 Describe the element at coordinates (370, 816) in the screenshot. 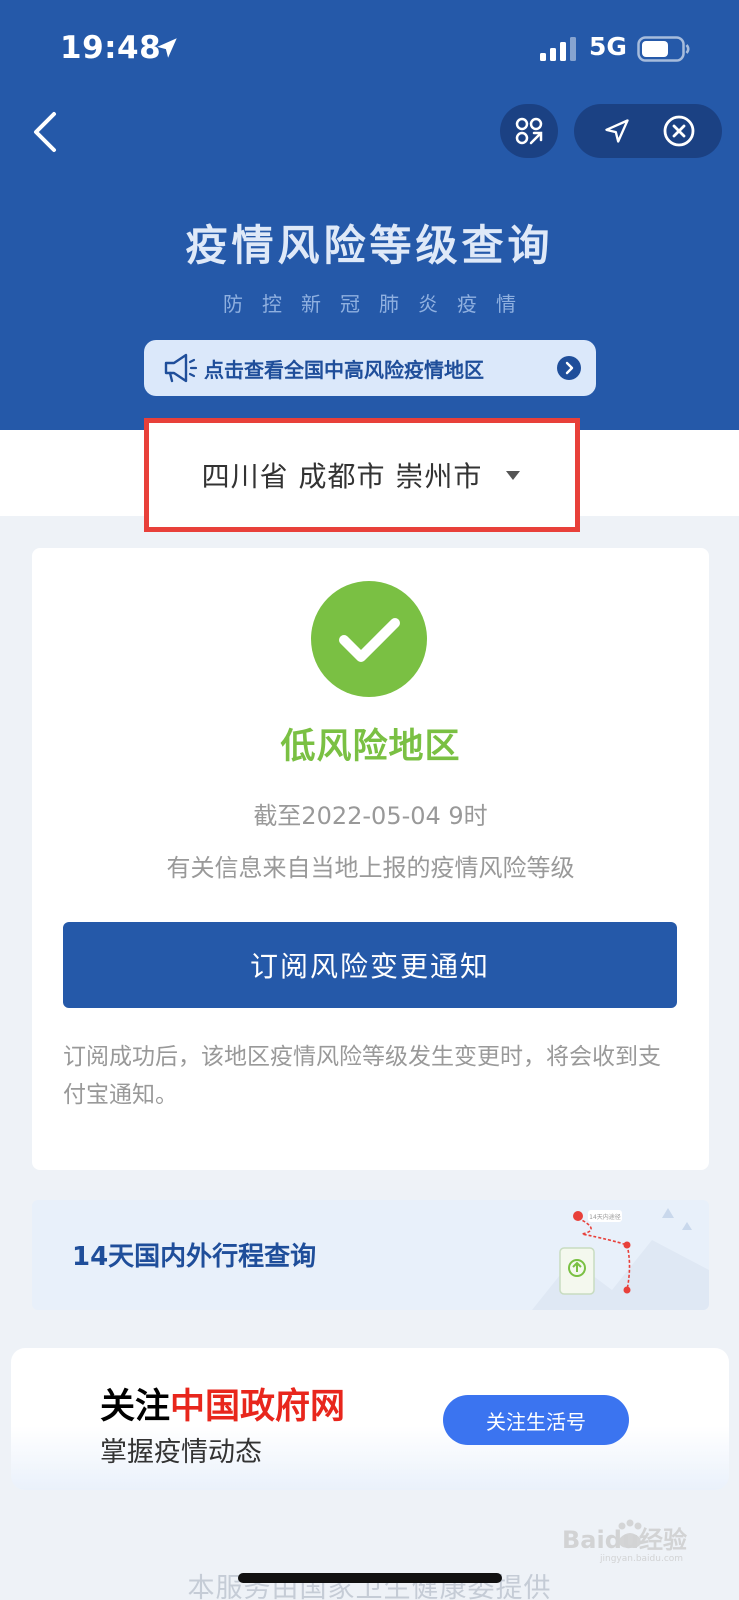

I see `as-of-time: 截至2022-05-04 9时` at that location.